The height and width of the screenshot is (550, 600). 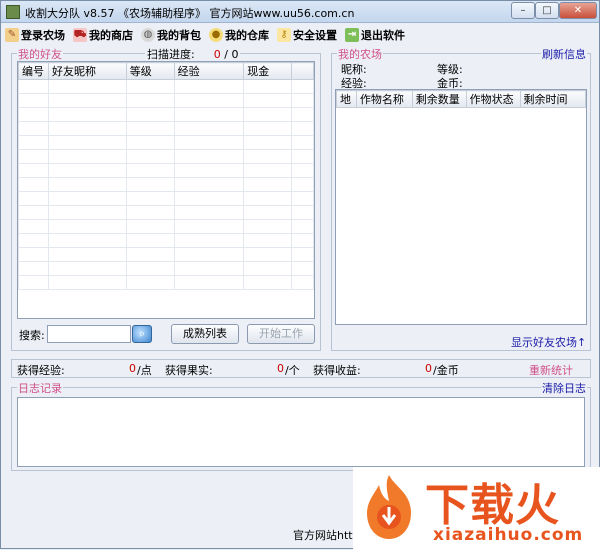 I want to click on footer-text: 官方网站htt, so click(x=323, y=535).